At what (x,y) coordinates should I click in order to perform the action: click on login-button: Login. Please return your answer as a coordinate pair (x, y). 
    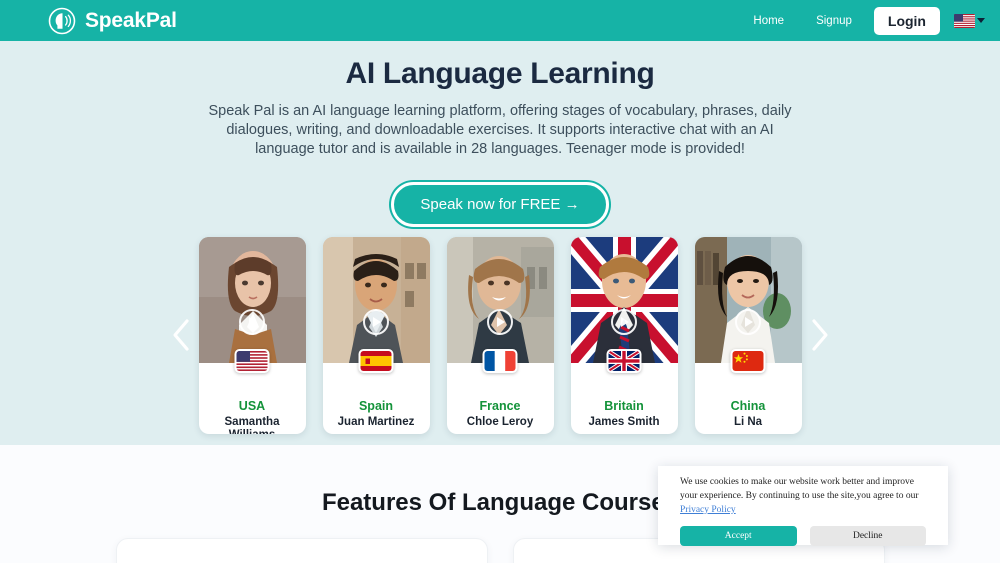
    Looking at the image, I should click on (906, 20).